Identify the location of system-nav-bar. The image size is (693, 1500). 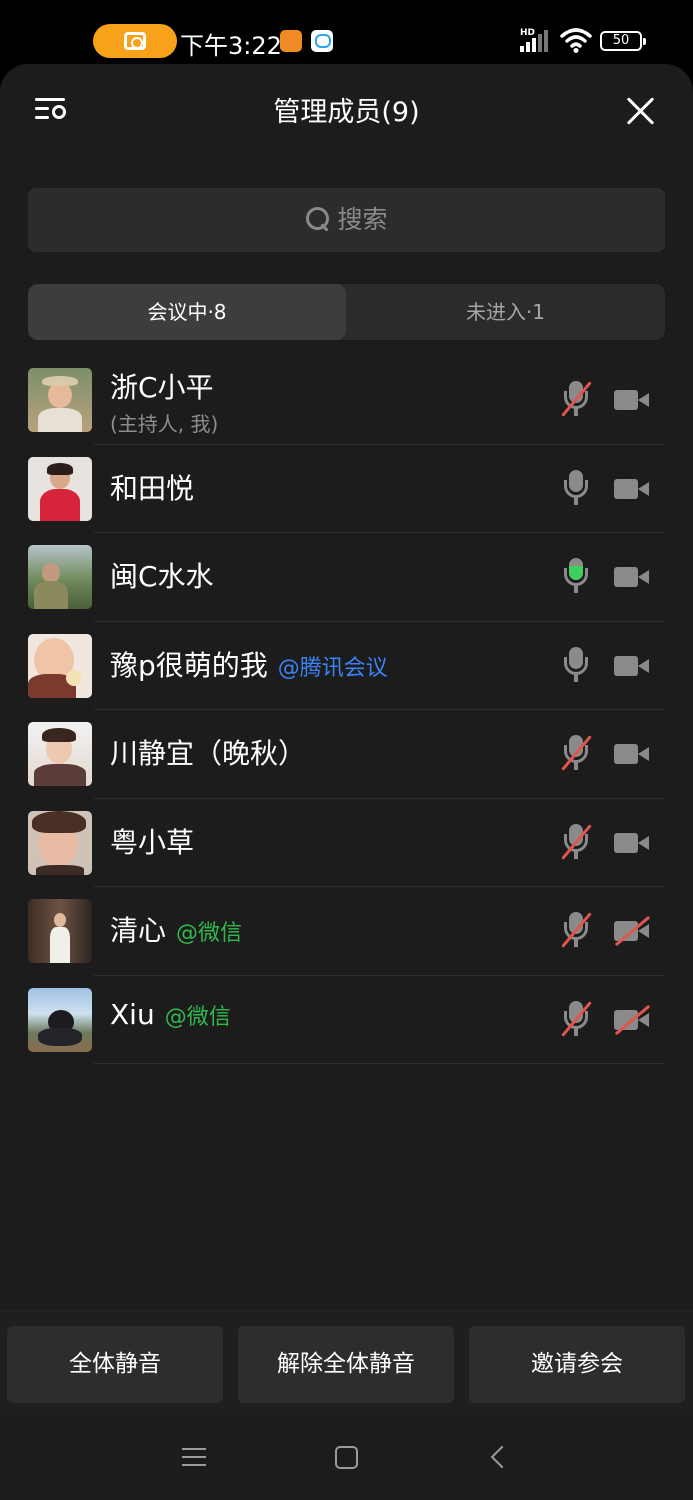
(346, 1458).